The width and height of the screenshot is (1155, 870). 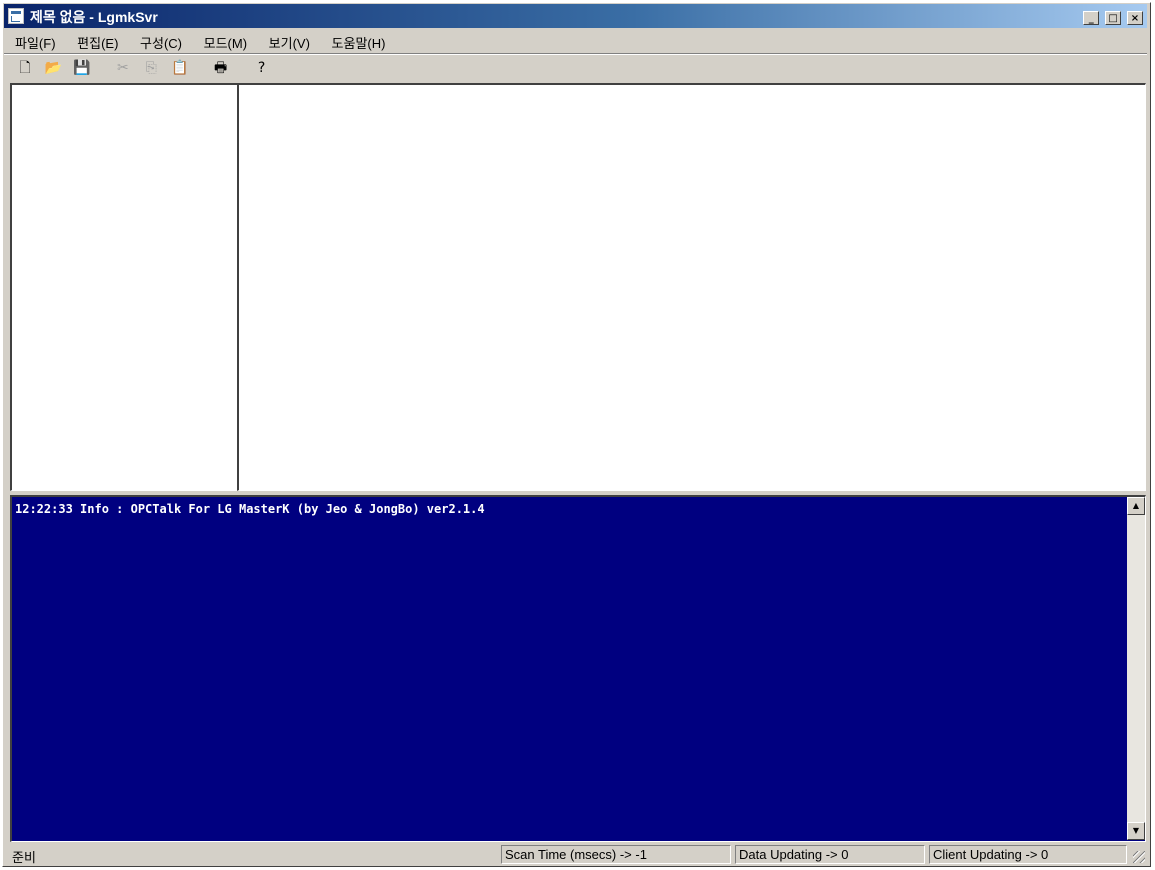 What do you see at coordinates (94, 17) in the screenshot?
I see `window-title: 제목 없음 - LgmkSvr` at bounding box center [94, 17].